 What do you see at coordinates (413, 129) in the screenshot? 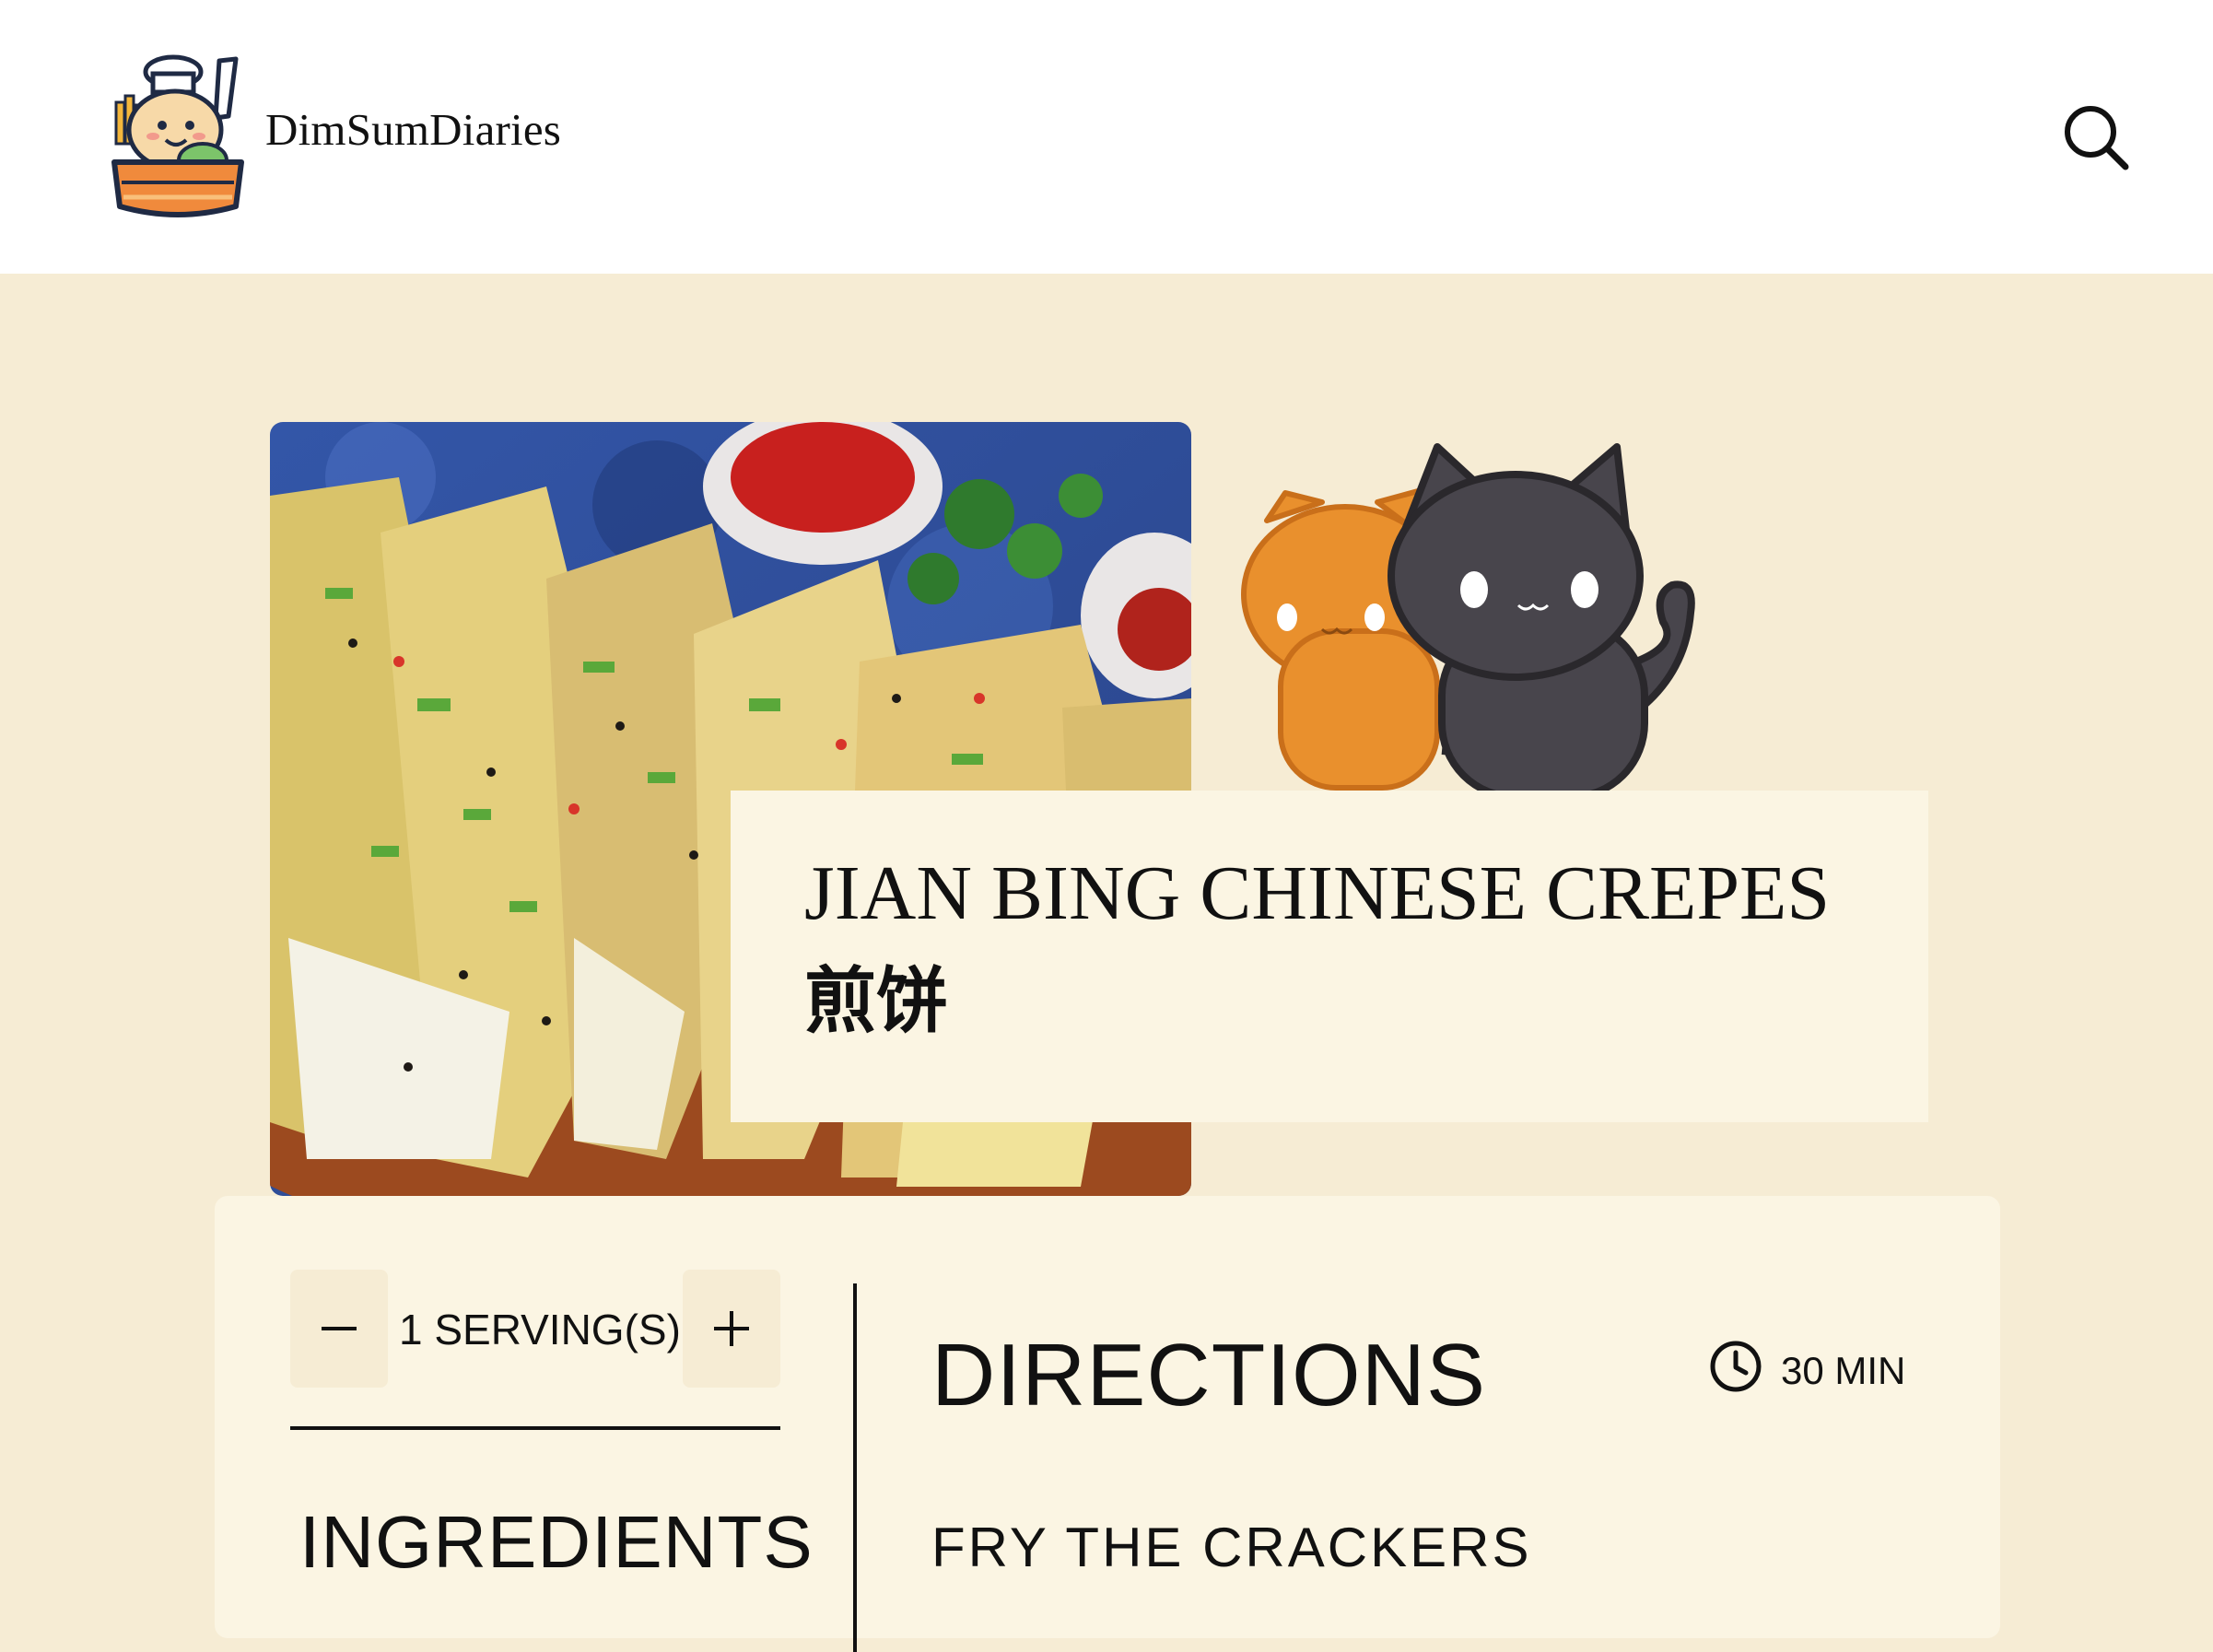
I see `site-name: DimSumDiaries` at bounding box center [413, 129].